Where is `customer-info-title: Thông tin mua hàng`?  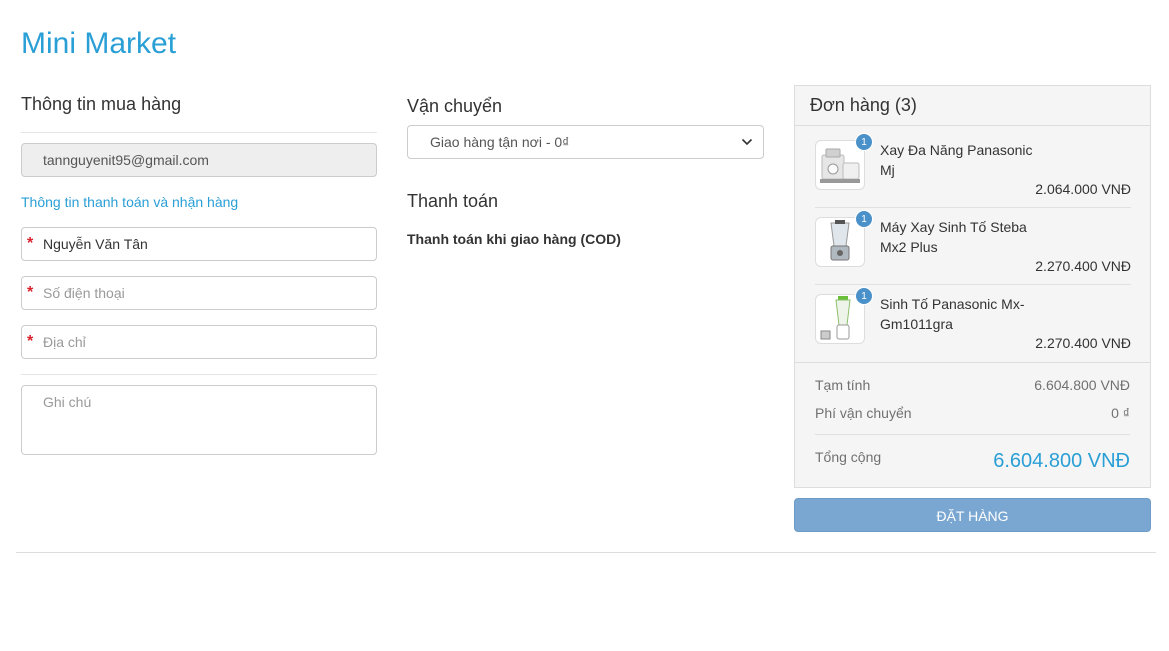 customer-info-title: Thông tin mua hàng is located at coordinates (101, 104).